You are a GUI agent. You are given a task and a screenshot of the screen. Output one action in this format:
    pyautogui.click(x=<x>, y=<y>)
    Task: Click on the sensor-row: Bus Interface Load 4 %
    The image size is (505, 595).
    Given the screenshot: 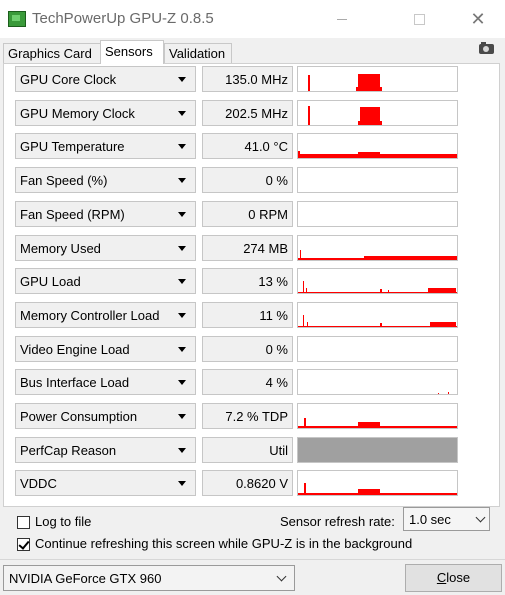 What is the action you would take?
    pyautogui.click(x=251, y=382)
    